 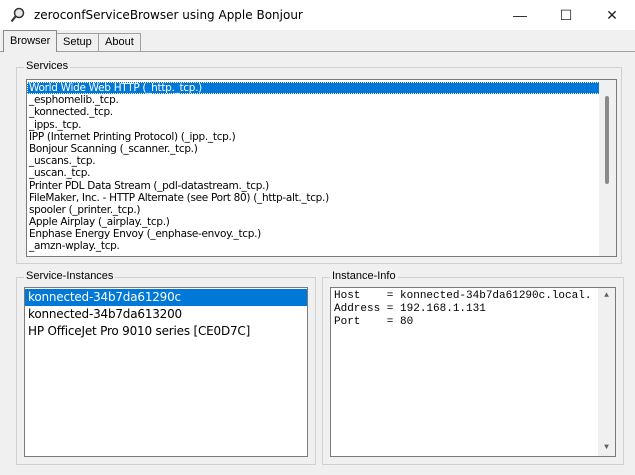 I want to click on instance-info-line: Address = 192.168.1.131, so click(x=410, y=309).